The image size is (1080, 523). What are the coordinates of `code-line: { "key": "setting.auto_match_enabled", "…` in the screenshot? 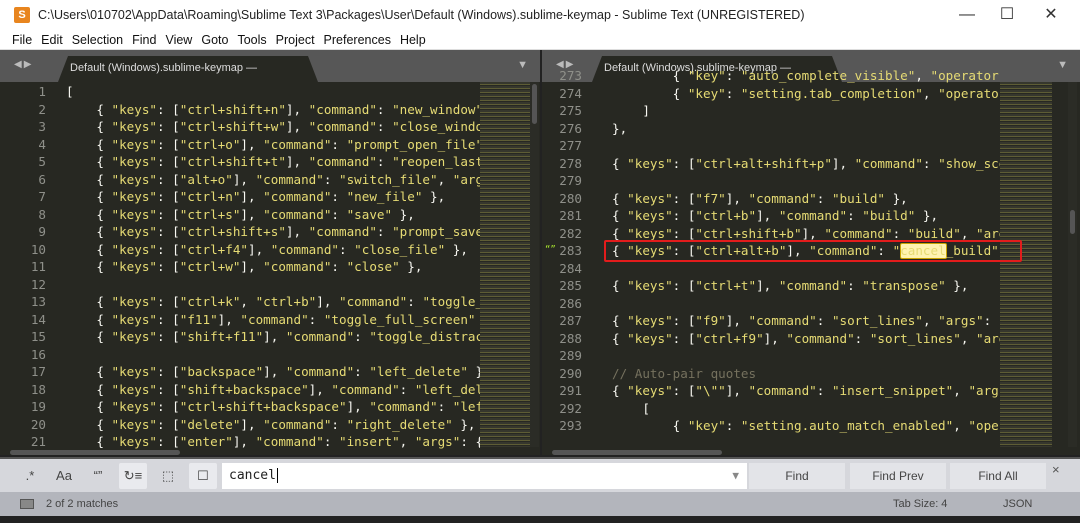 It's located at (806, 425).